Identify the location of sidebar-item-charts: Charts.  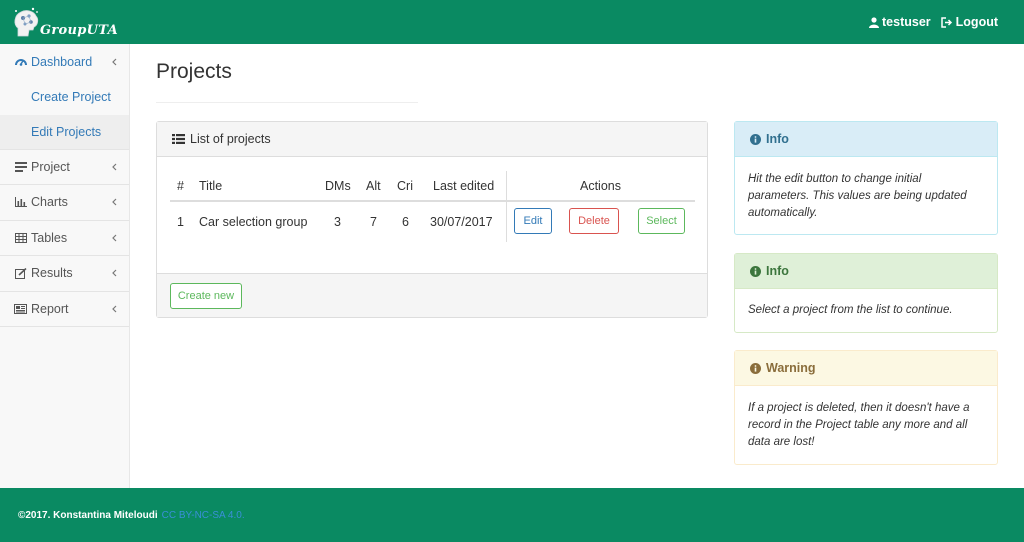
(64, 203).